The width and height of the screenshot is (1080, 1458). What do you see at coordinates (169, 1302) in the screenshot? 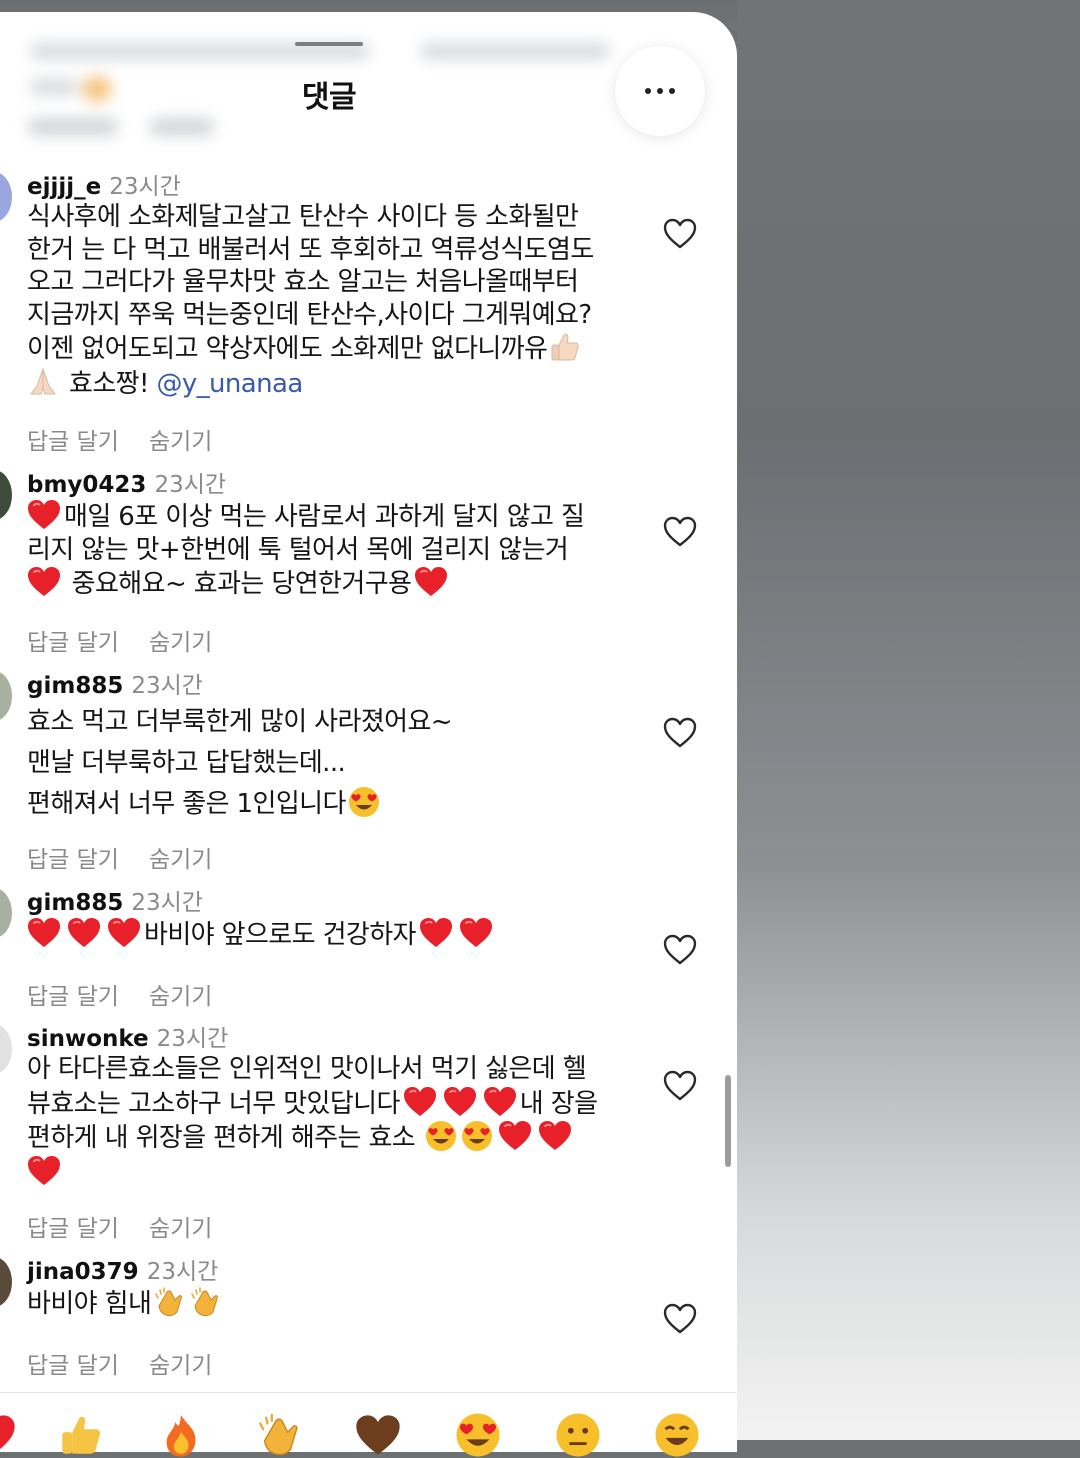
I see `clapping-hands-emoji` at bounding box center [169, 1302].